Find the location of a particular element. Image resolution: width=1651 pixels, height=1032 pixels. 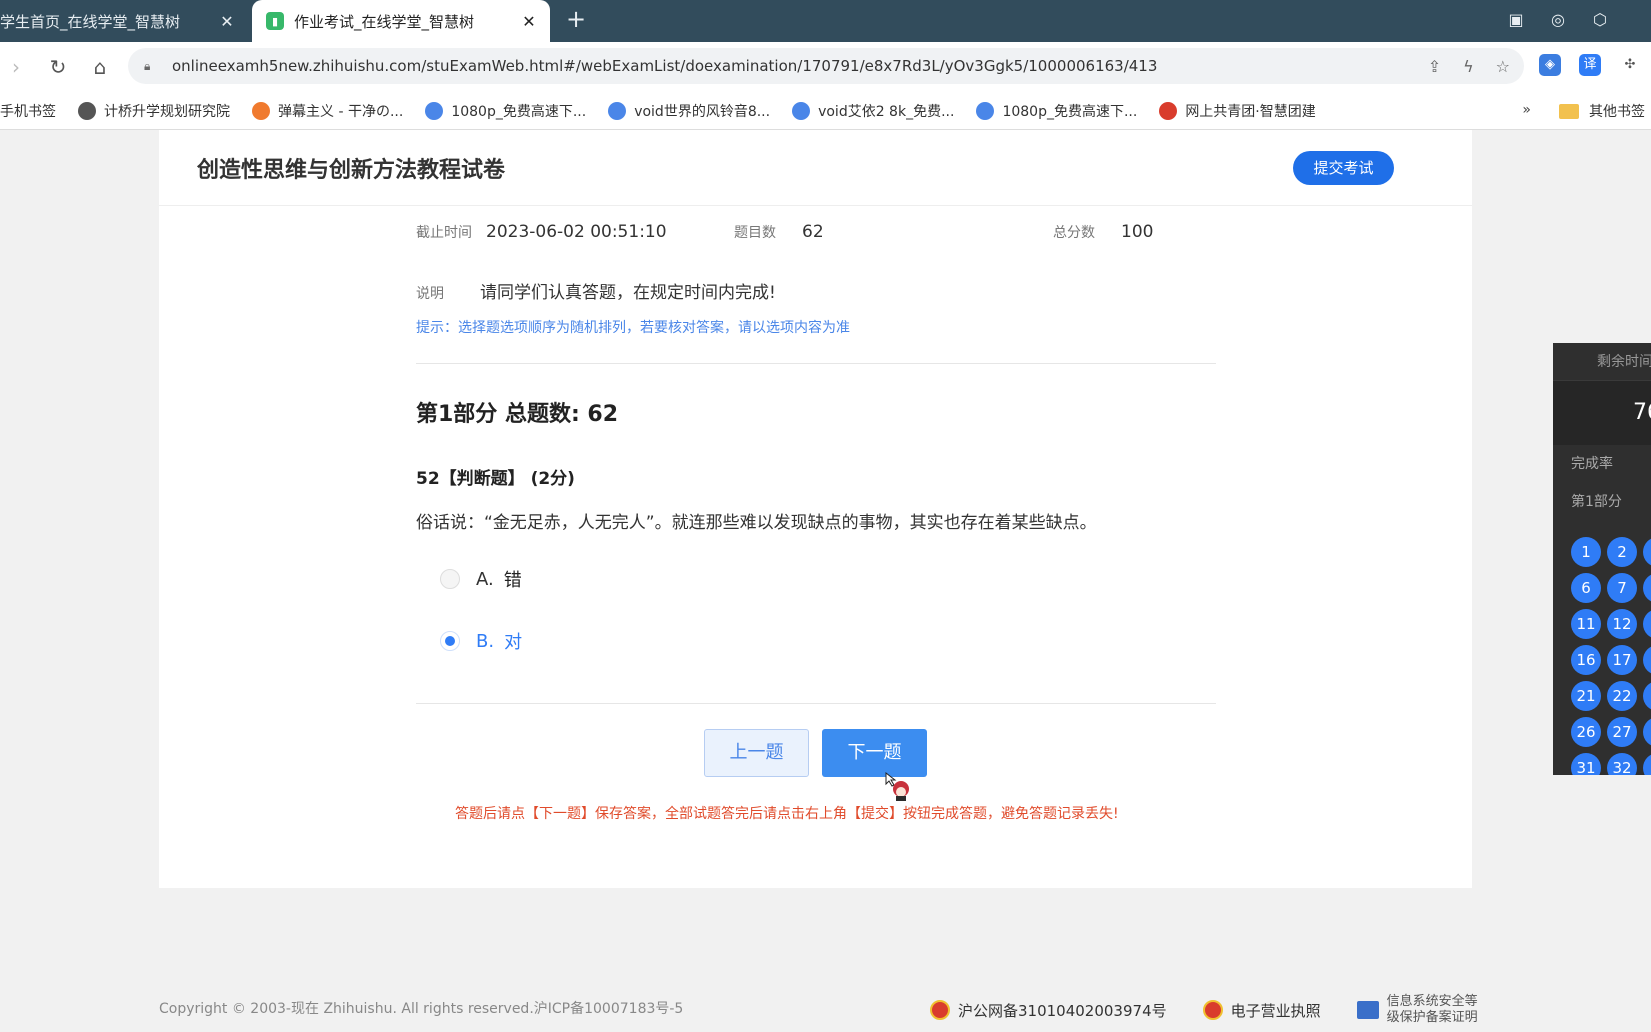

option-letter: A. is located at coordinates (485, 579).